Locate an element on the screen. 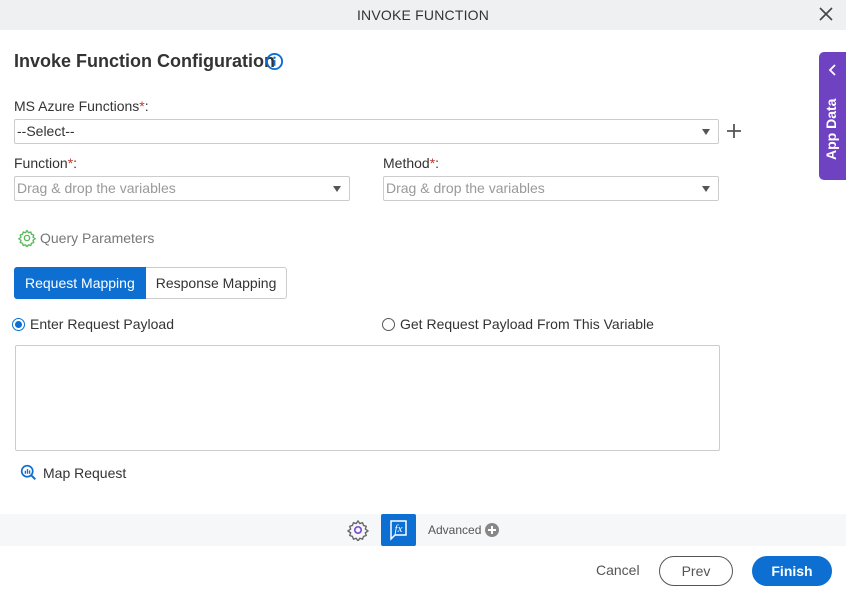 Image resolution: width=846 pixels, height=595 pixels. plus-circle-icon is located at coordinates (492, 530).